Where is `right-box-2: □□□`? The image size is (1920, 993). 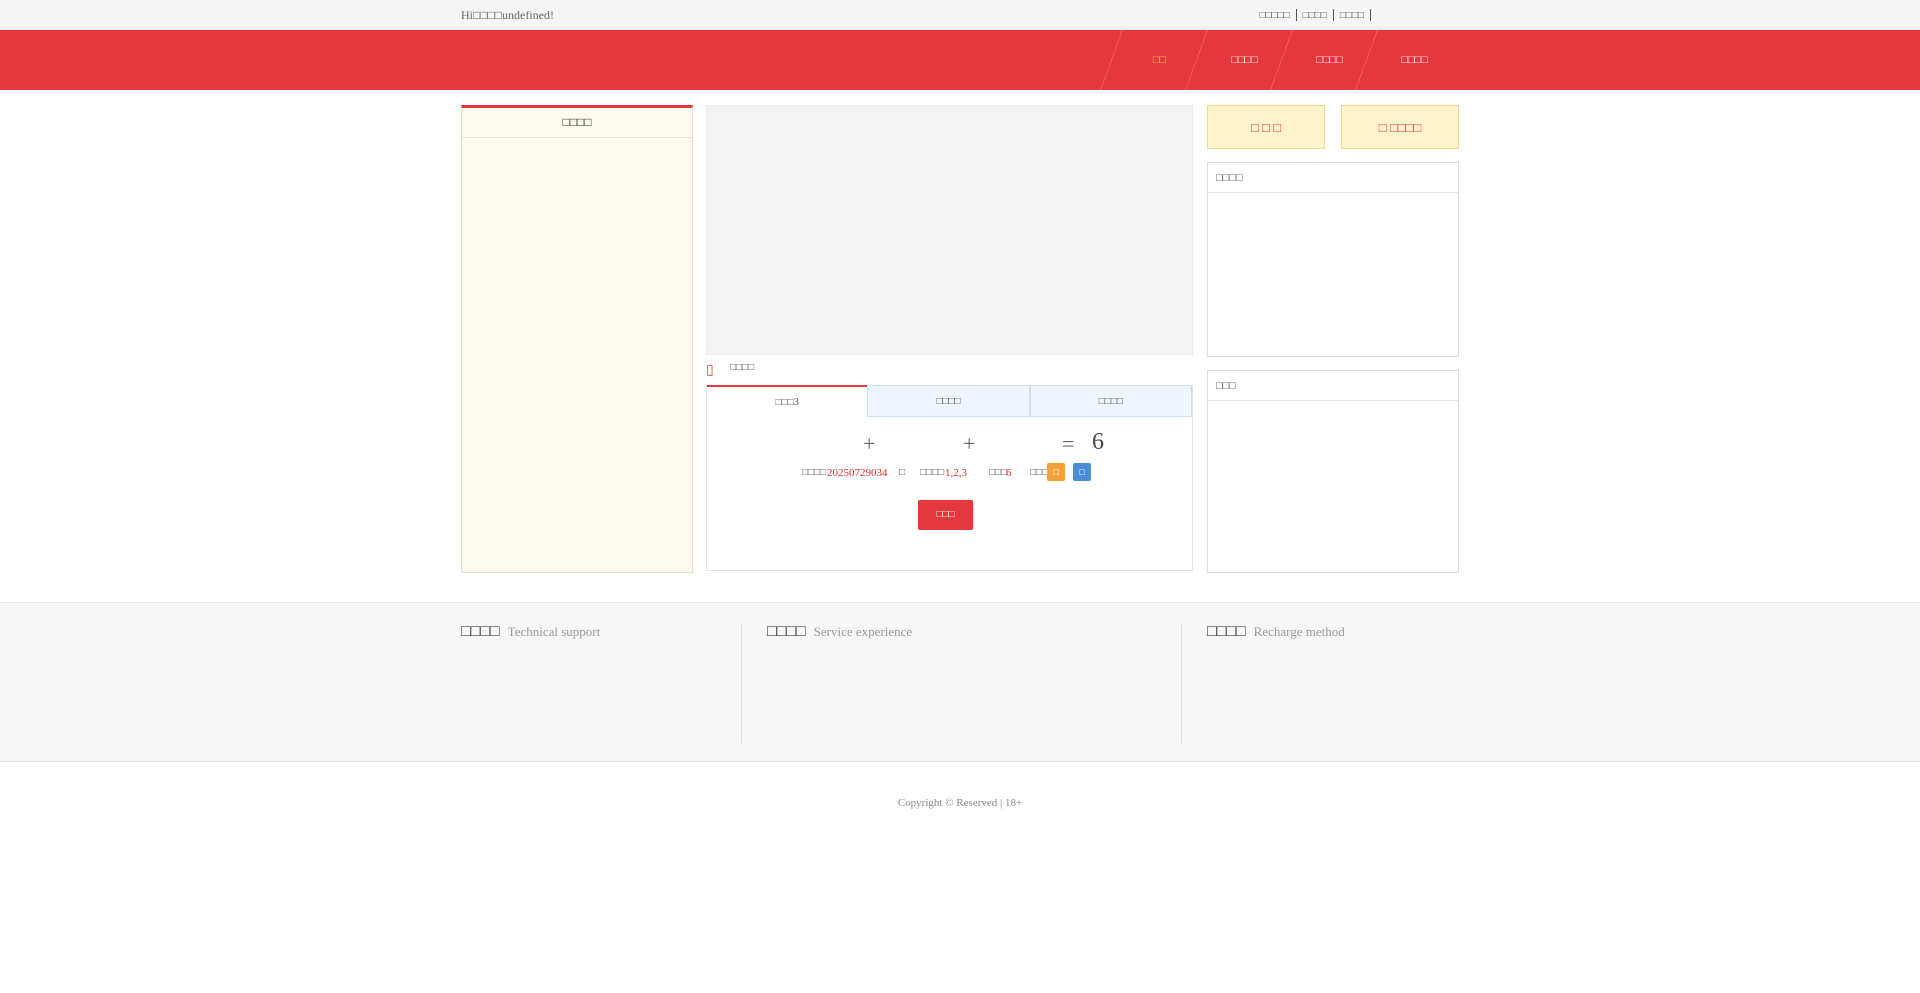 right-box-2: □□□ is located at coordinates (1333, 471).